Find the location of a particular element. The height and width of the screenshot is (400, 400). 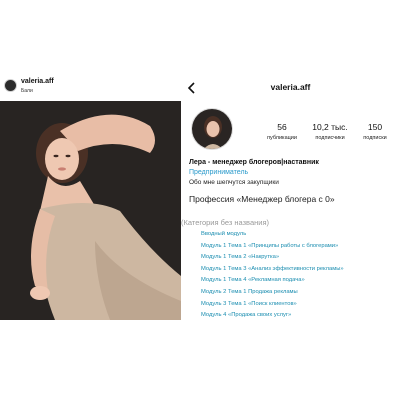

post-author-avatar is located at coordinates (10, 85).